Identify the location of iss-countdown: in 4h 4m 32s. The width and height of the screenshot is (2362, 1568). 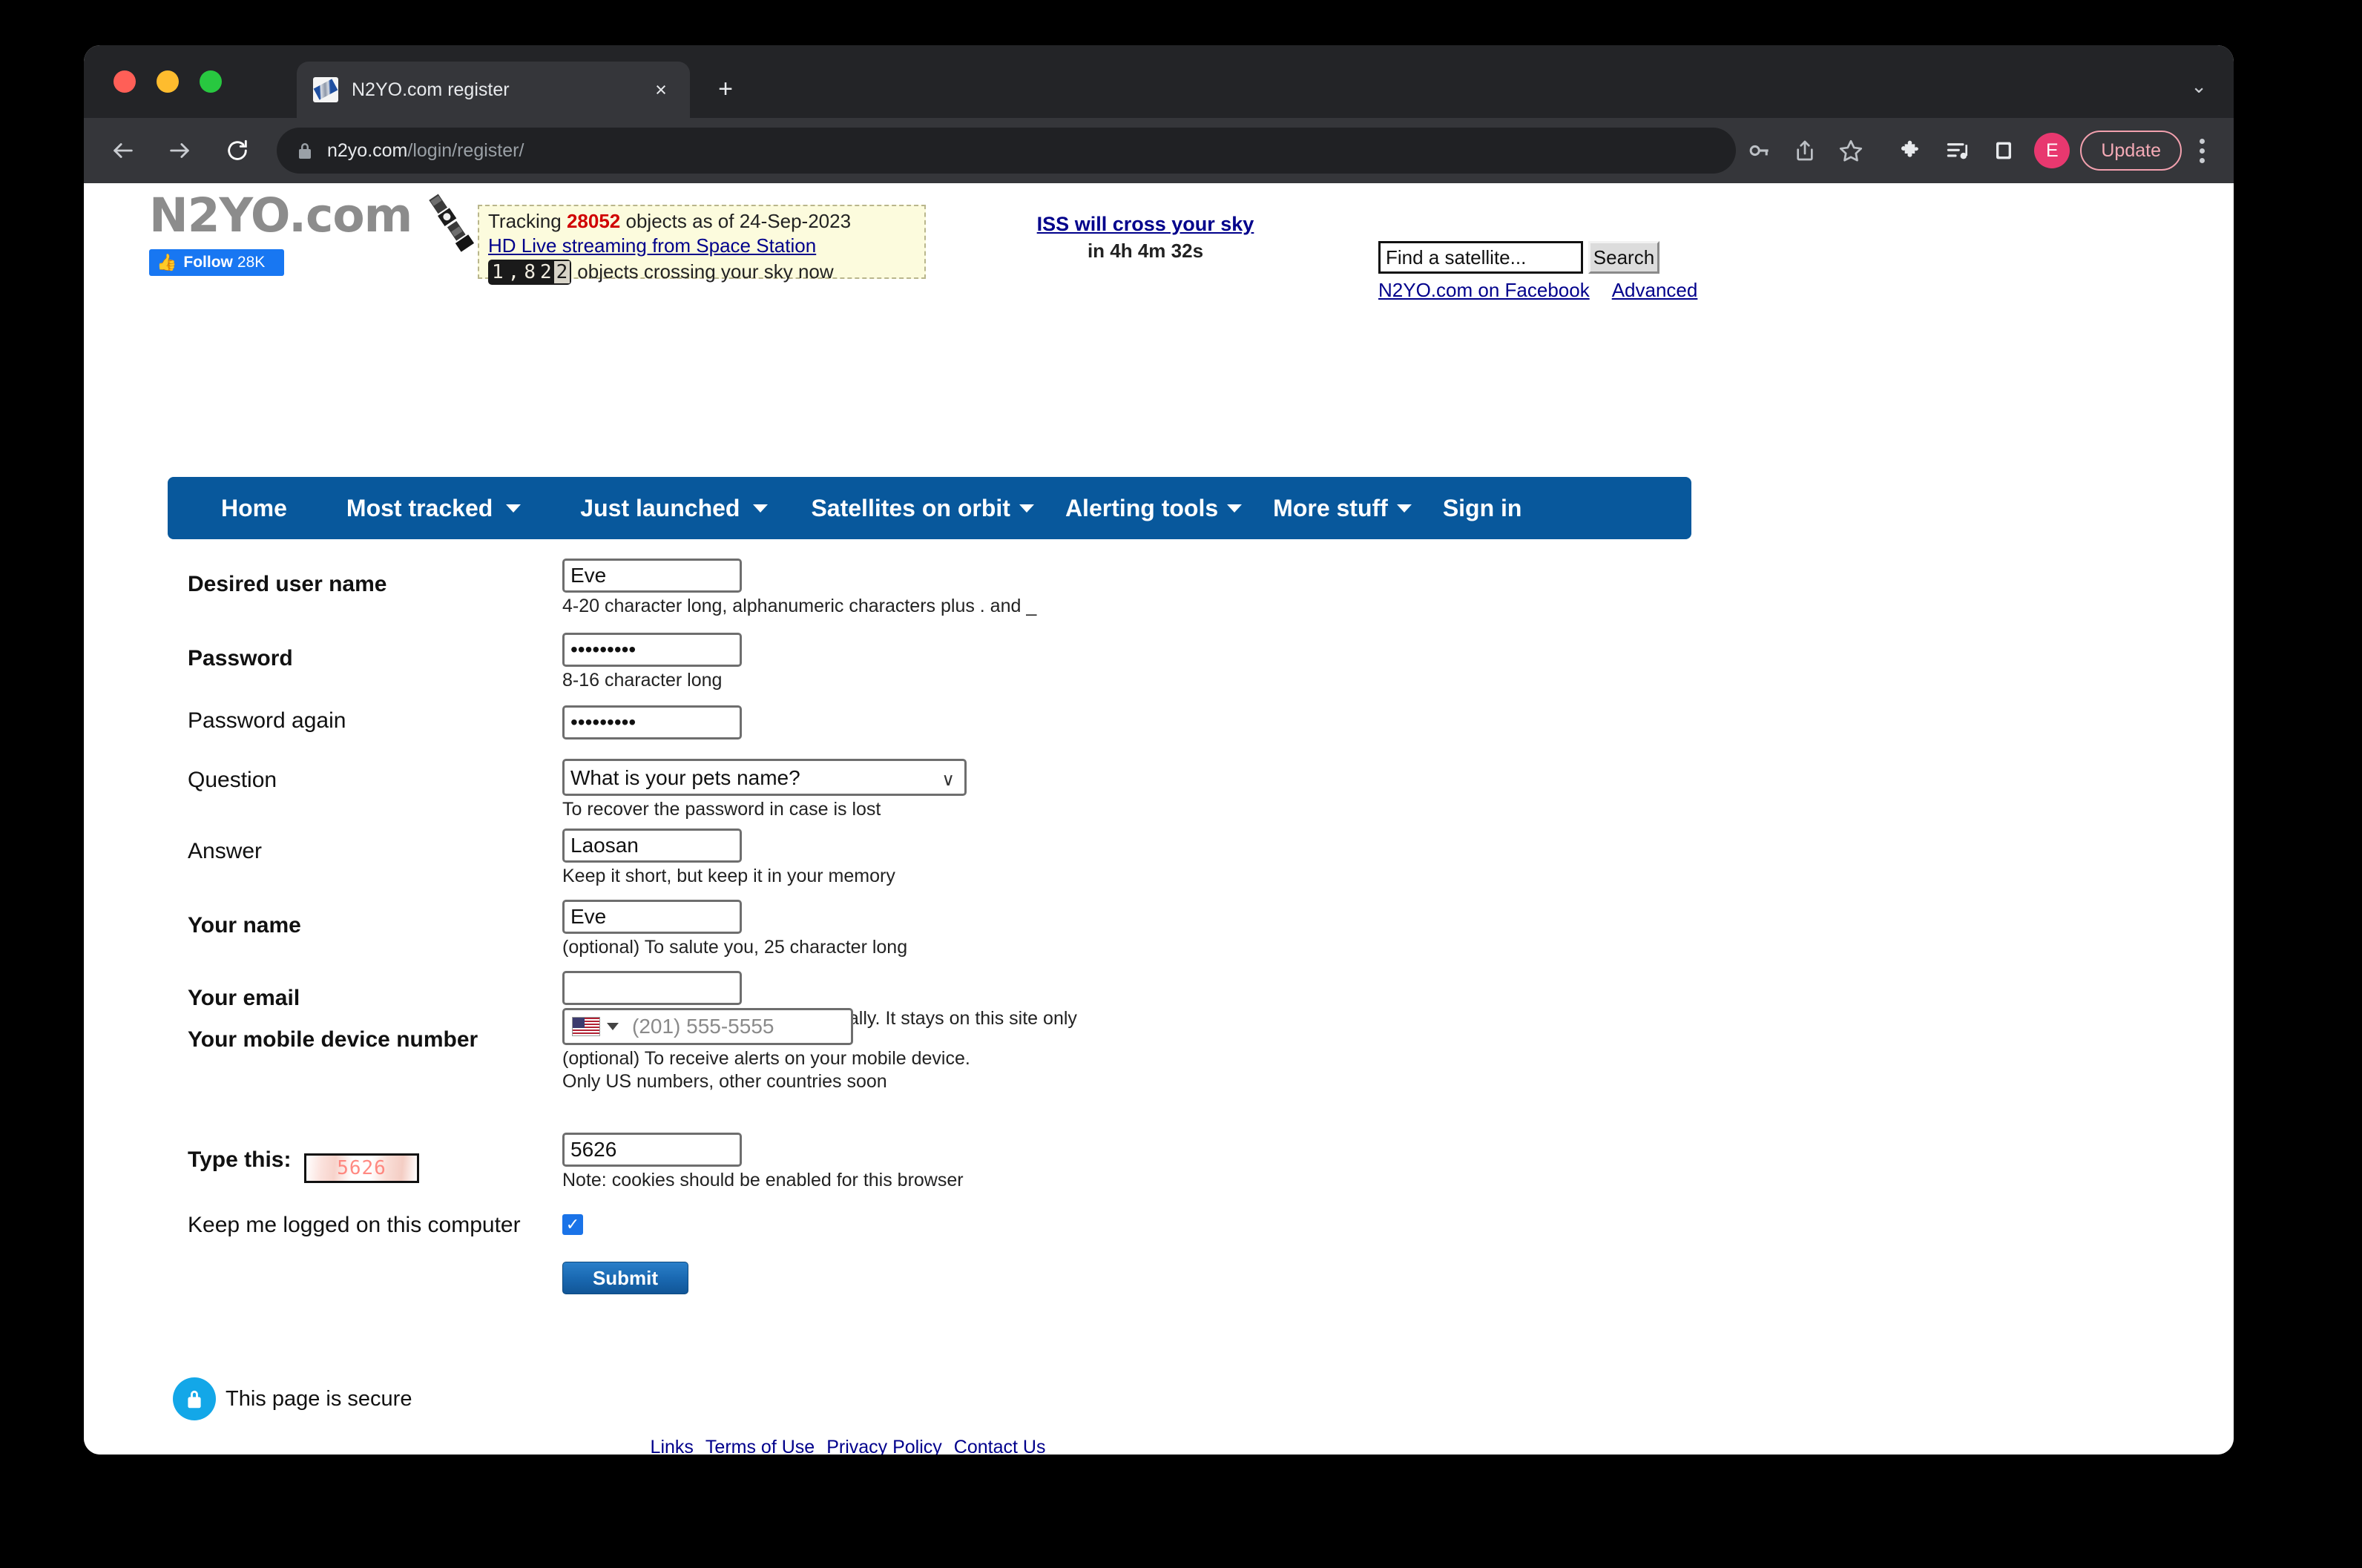
(1145, 251).